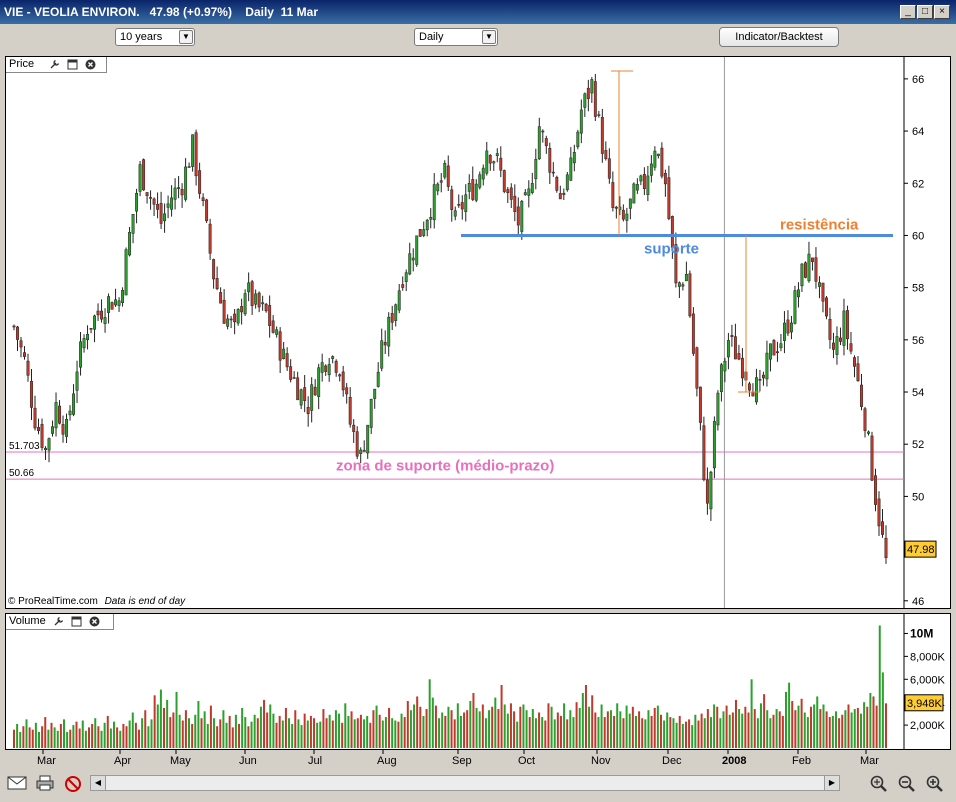  Describe the element at coordinates (935, 784) in the screenshot. I see `zoom-in-icon` at that location.